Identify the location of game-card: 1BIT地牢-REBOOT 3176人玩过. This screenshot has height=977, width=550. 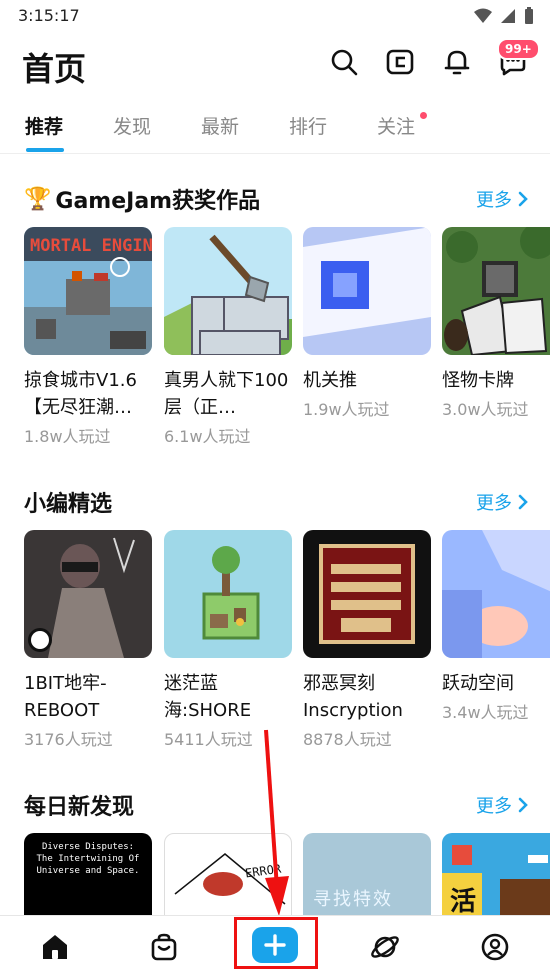
(88, 640).